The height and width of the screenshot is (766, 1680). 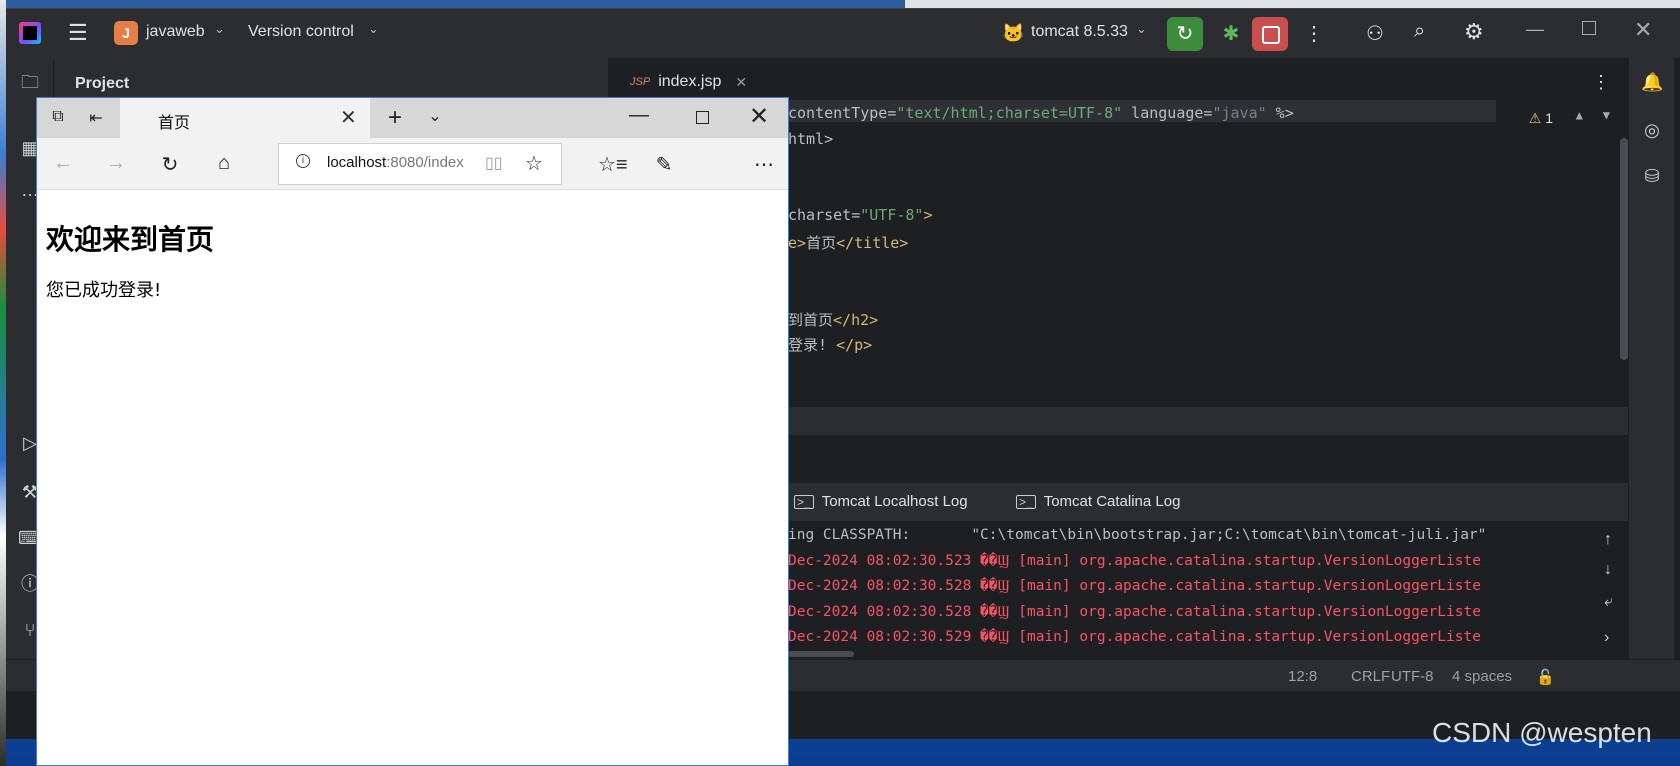 What do you see at coordinates (1608, 570) in the screenshot?
I see `arrow-down-icon: ↓` at bounding box center [1608, 570].